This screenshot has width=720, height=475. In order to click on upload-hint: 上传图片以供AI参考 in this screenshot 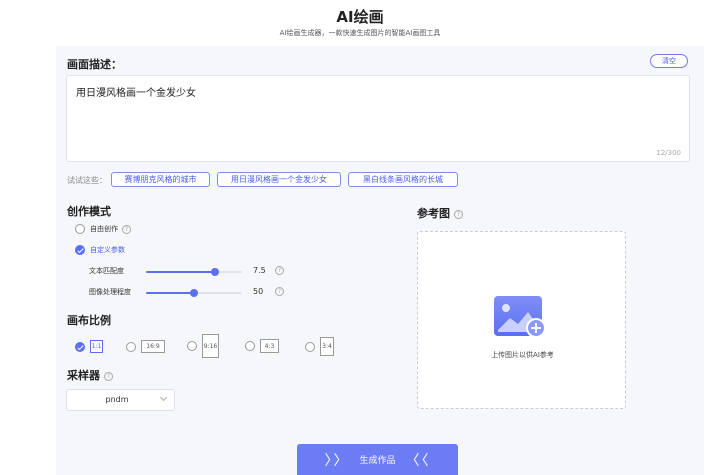, I will do `click(522, 355)`.